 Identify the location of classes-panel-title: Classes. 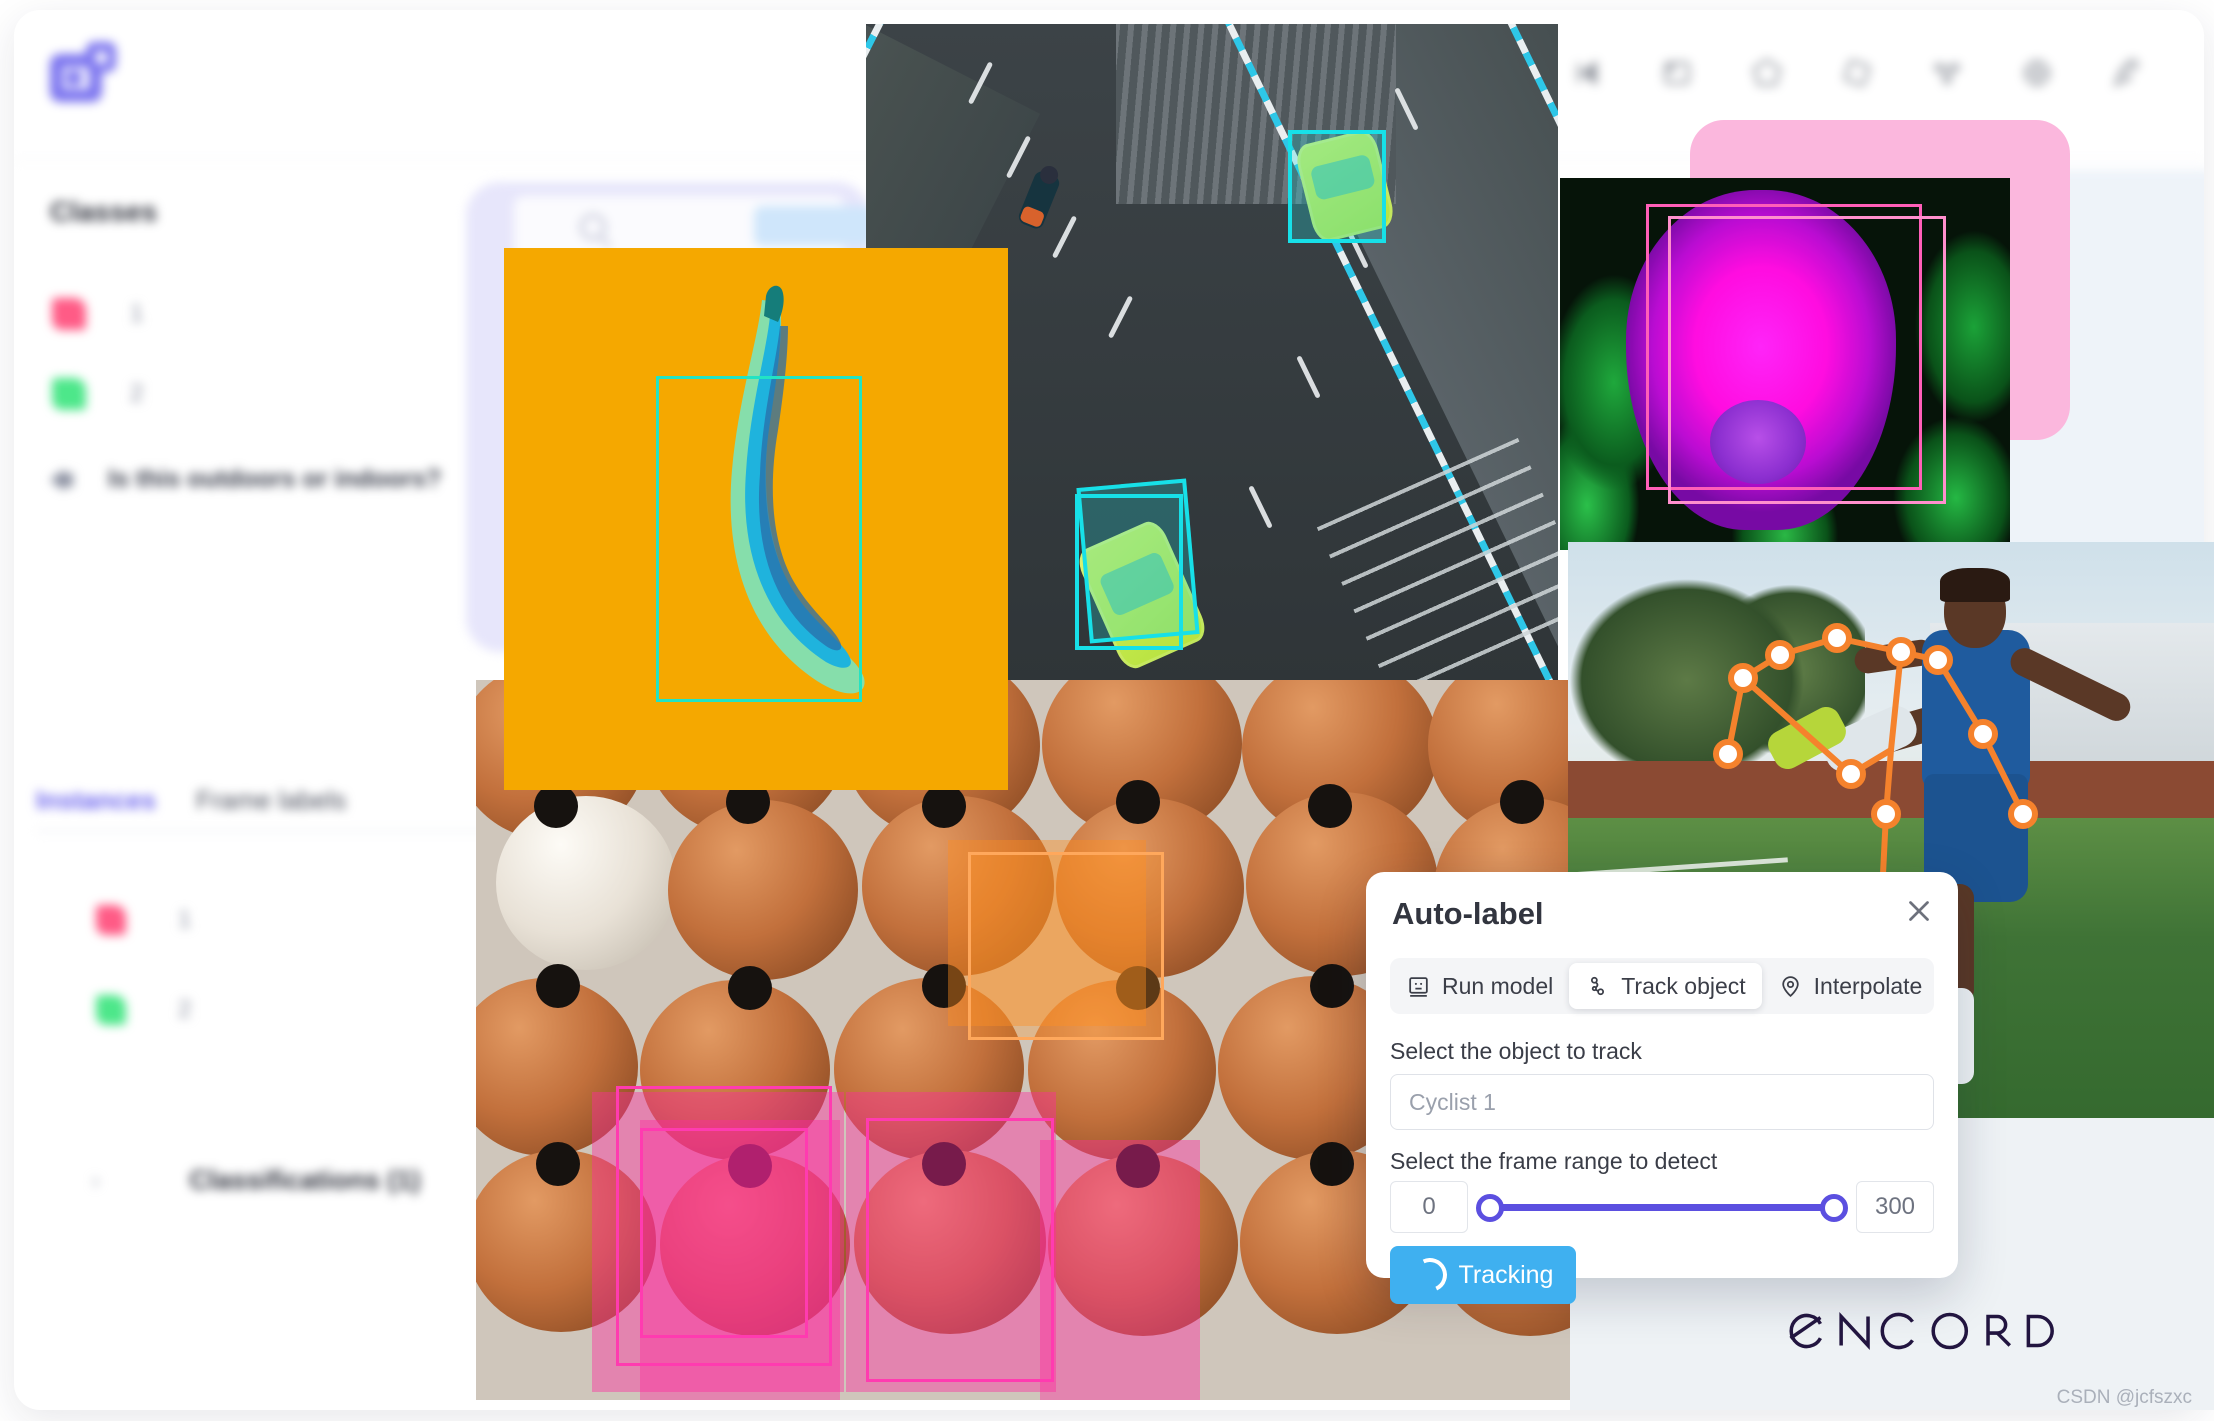
(104, 211).